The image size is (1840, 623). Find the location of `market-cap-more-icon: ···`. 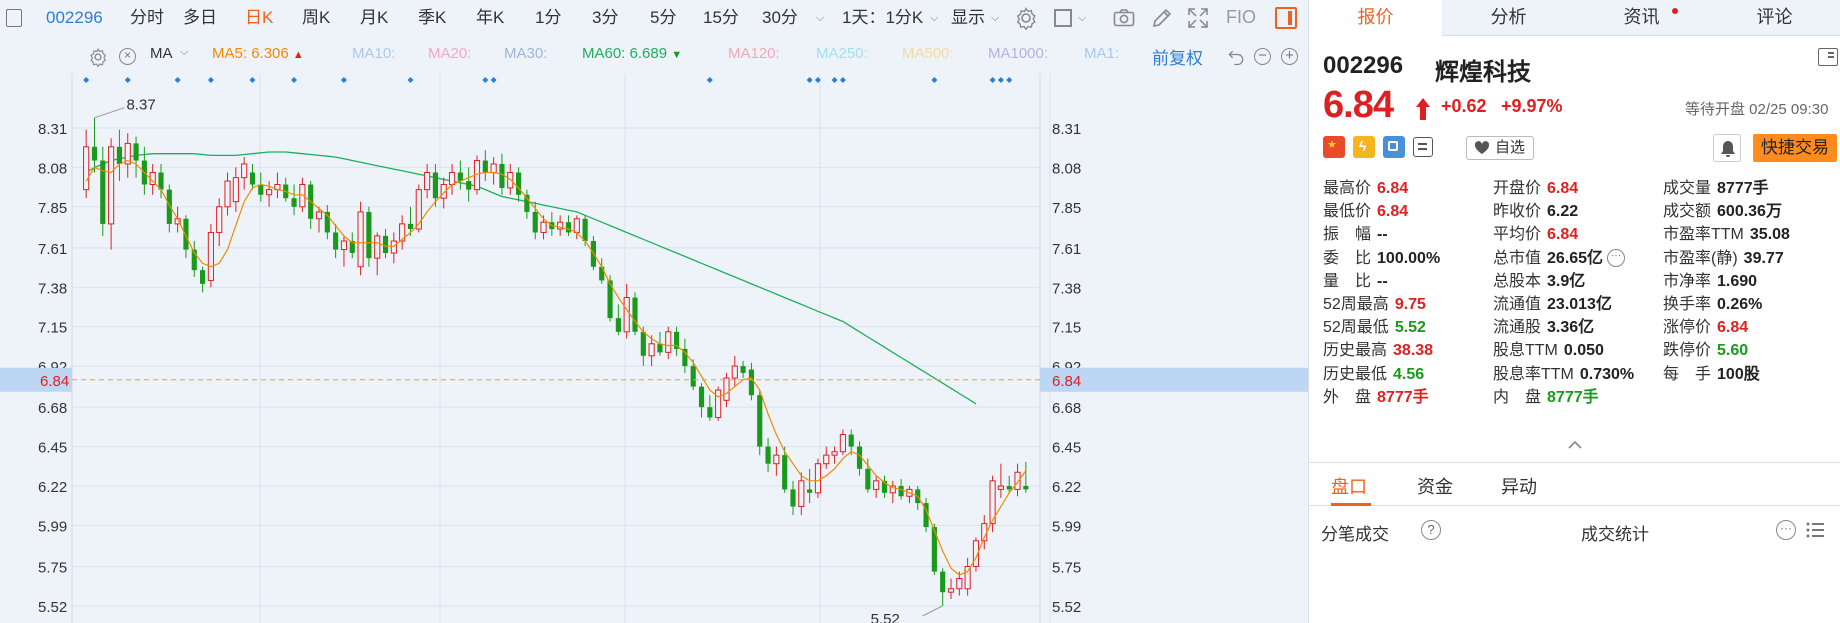

market-cap-more-icon: ··· is located at coordinates (1616, 258).